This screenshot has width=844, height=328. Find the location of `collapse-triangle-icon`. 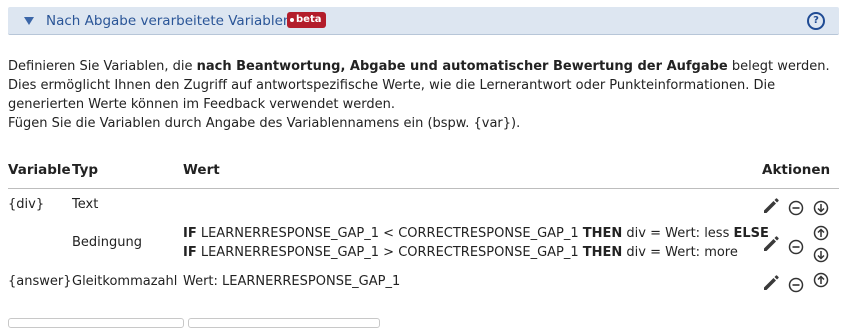

collapse-triangle-icon is located at coordinates (29, 21).